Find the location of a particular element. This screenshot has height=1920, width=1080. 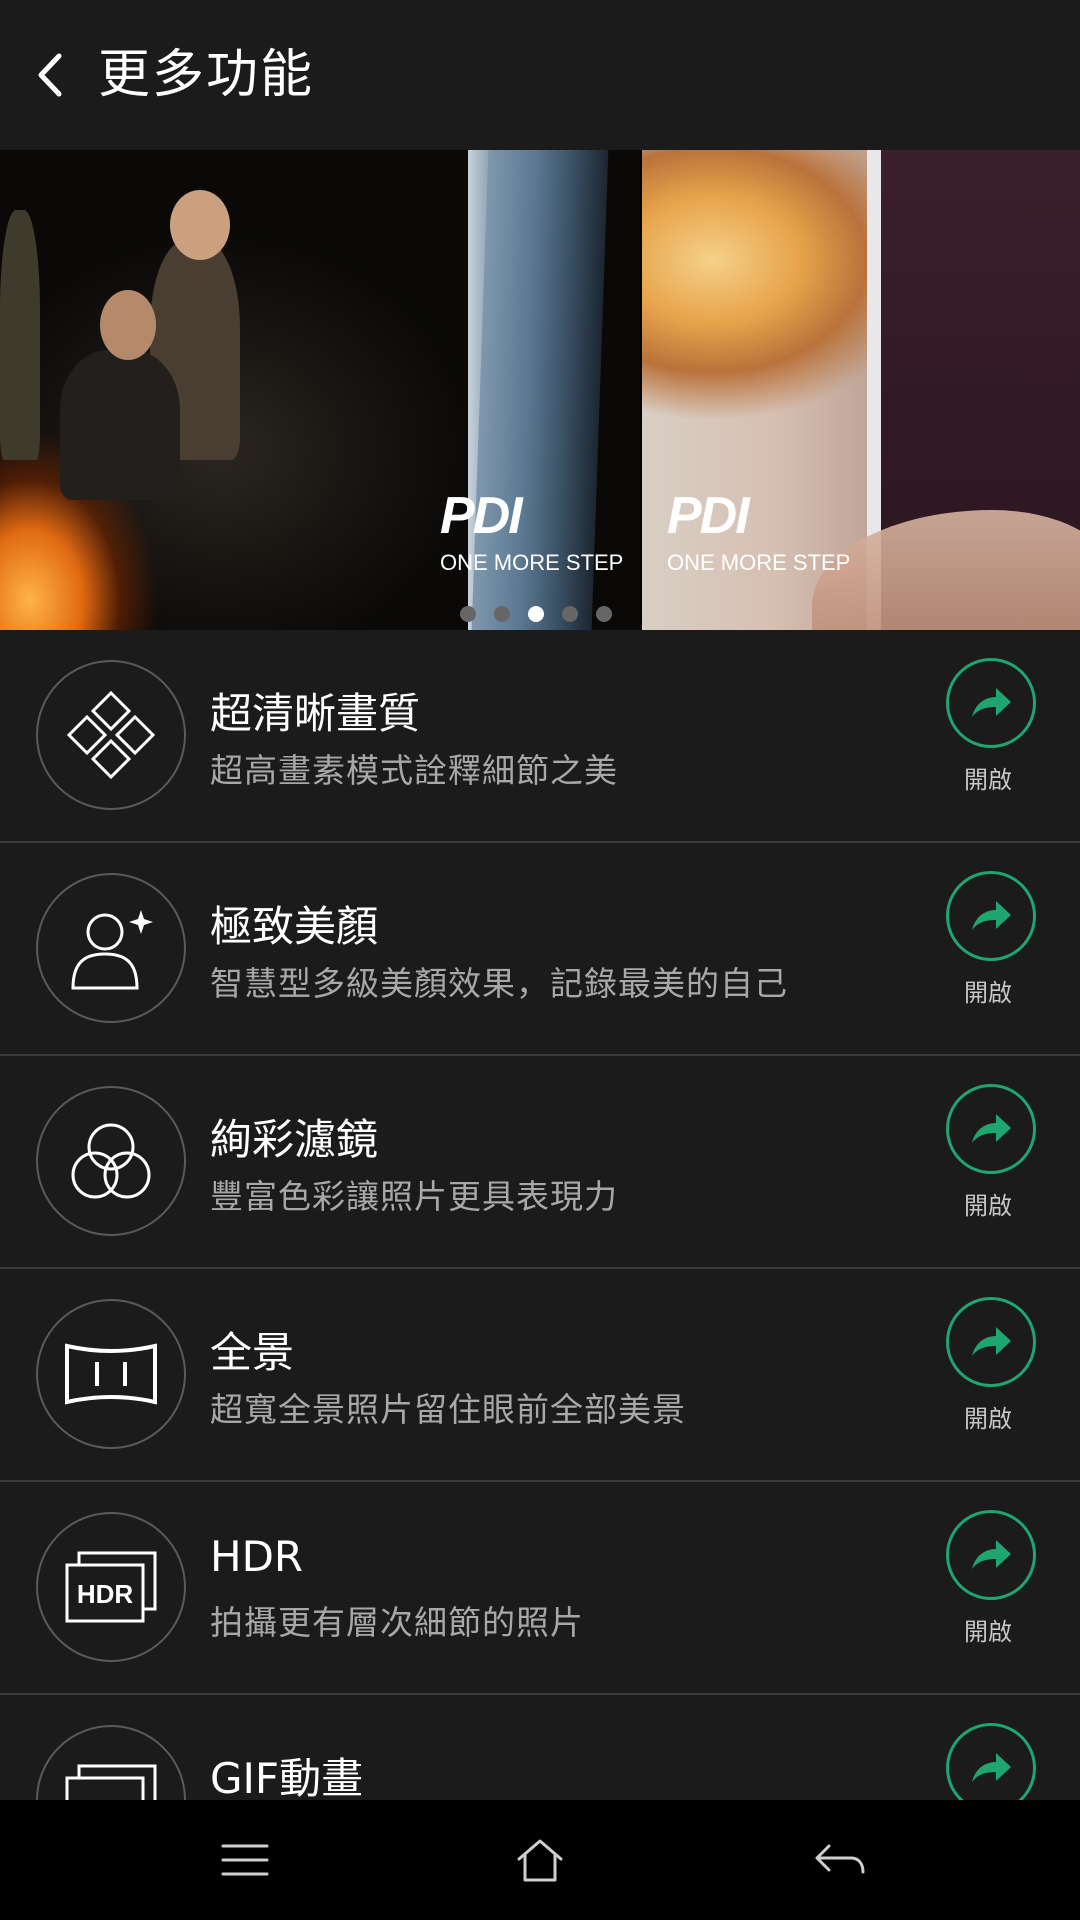

feature-title: 絢彩濾鏡 is located at coordinates (294, 1139).